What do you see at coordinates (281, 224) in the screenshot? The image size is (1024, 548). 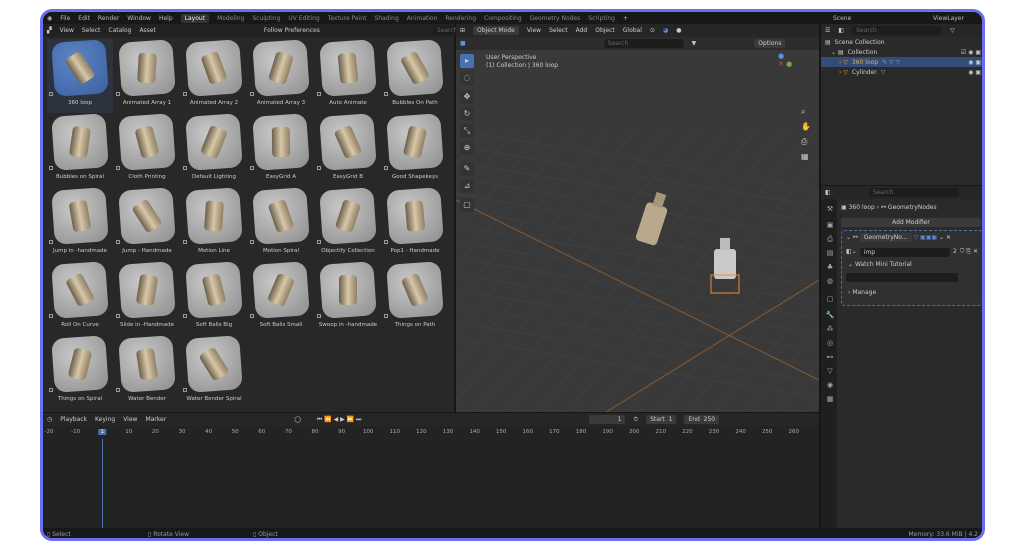 I see `asset-item: Motion Spiral` at bounding box center [281, 224].